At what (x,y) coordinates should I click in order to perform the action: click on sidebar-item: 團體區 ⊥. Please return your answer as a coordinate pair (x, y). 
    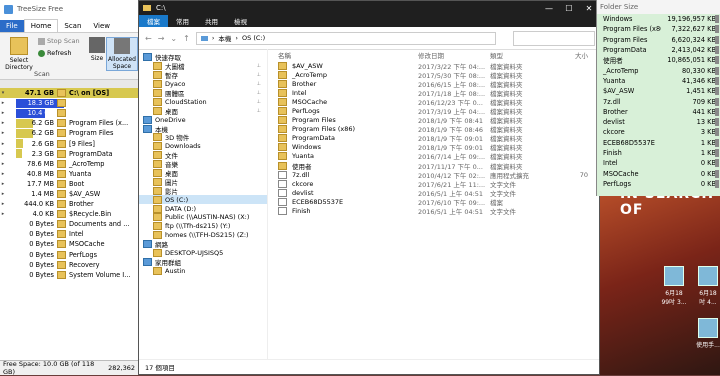
    Looking at the image, I should click on (203, 93).